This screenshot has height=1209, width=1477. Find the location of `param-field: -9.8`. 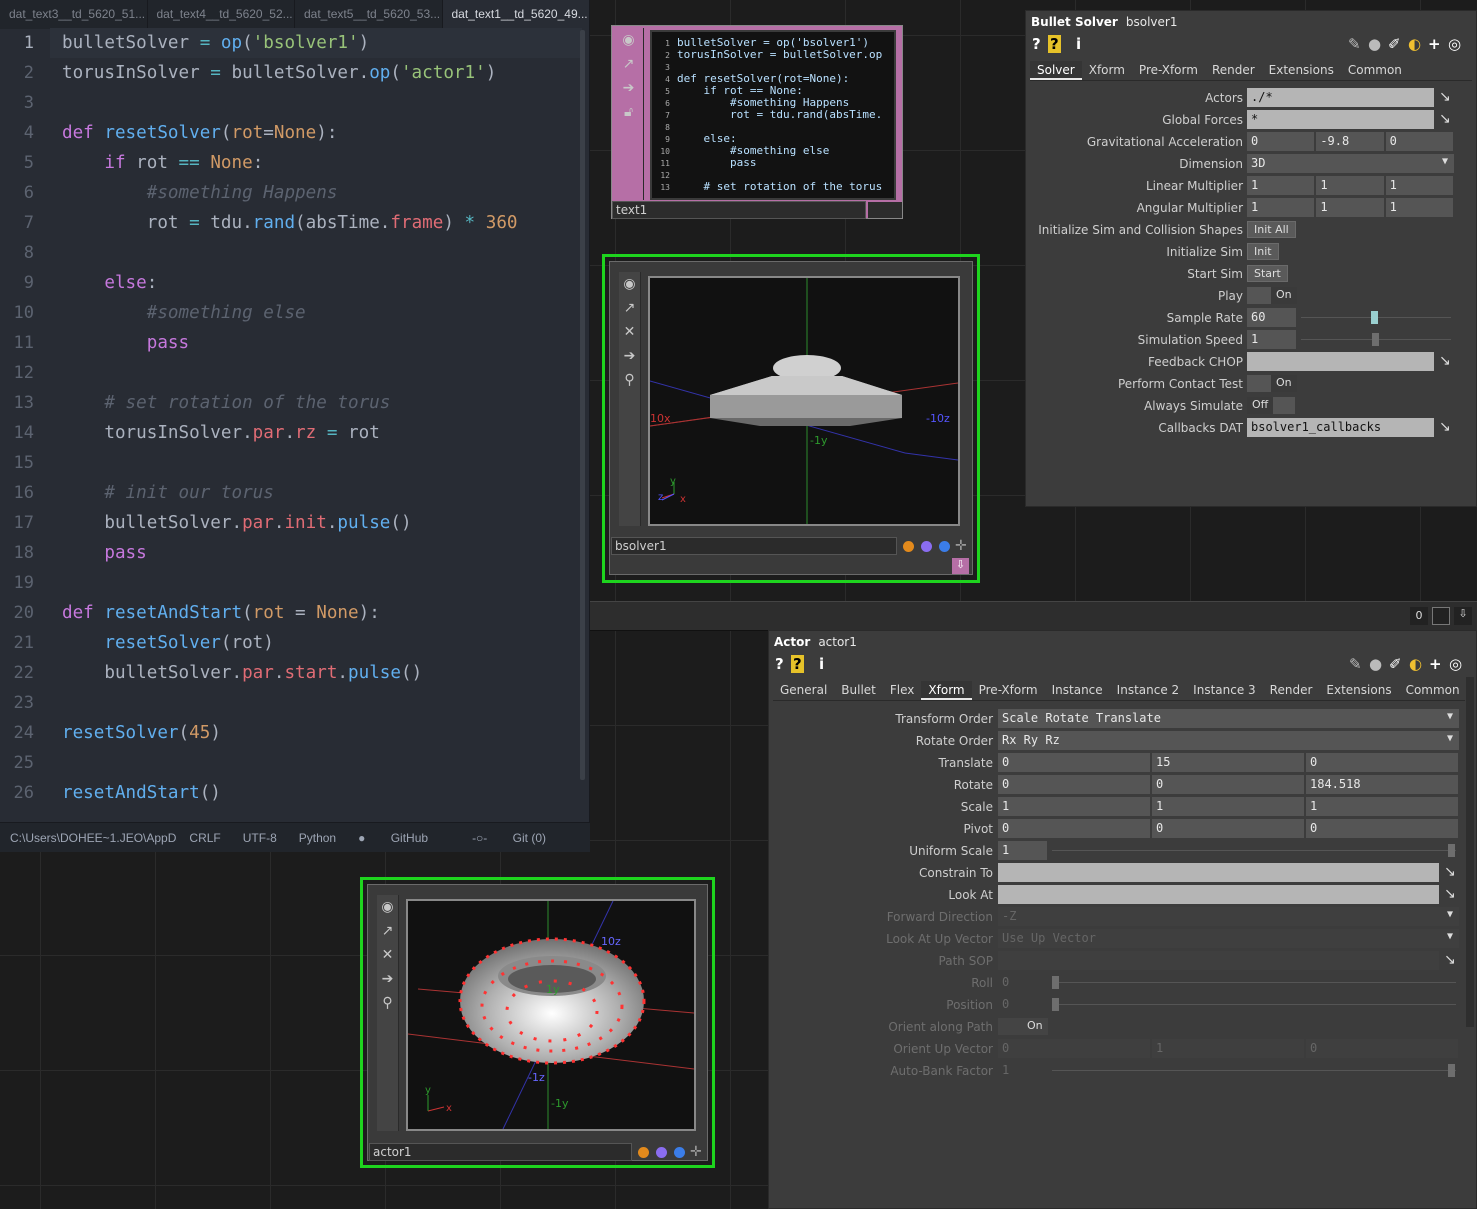

param-field: -9.8 is located at coordinates (1350, 141).